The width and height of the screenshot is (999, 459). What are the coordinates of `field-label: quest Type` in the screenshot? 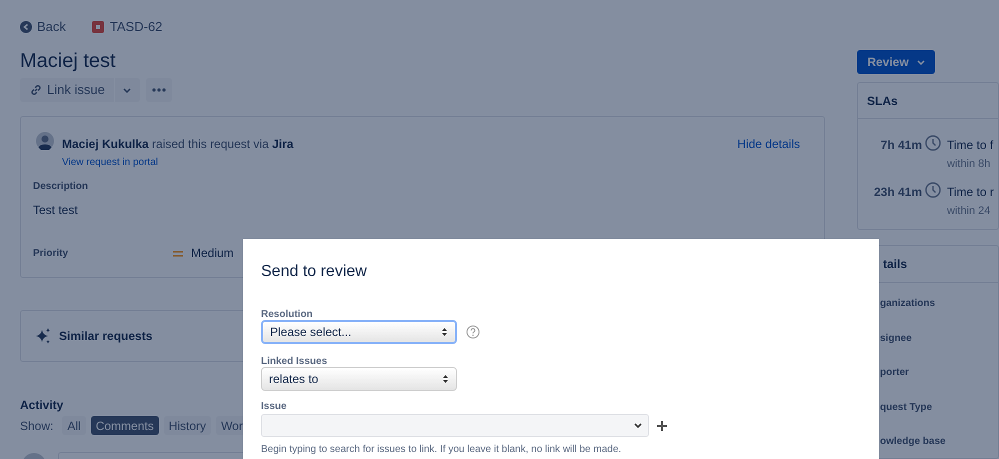 It's located at (906, 407).